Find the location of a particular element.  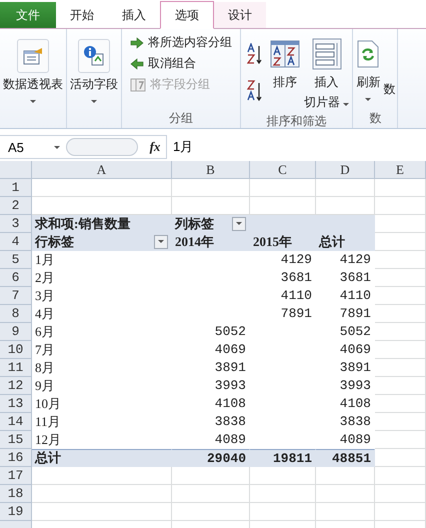

insert-function-button: fx is located at coordinates (155, 147).